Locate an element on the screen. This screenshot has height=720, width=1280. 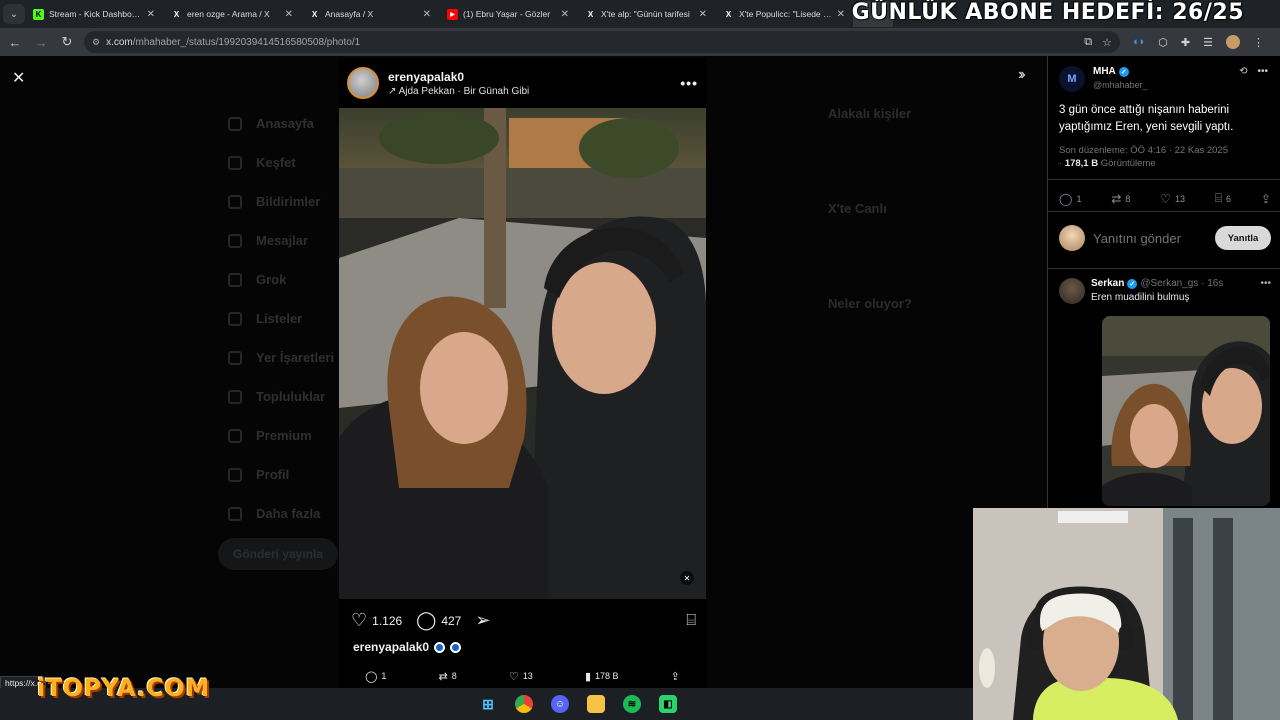
reply-button: ◯ 1 is located at coordinates (1070, 198).